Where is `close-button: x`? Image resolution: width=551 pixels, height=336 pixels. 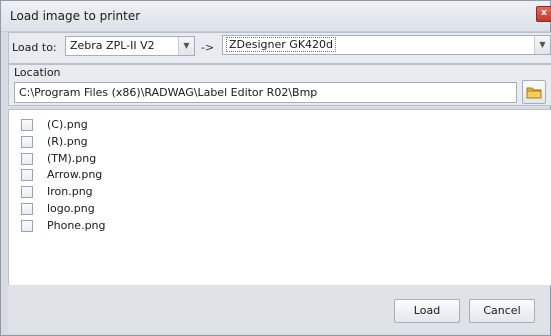
close-button: x is located at coordinates (543, 14).